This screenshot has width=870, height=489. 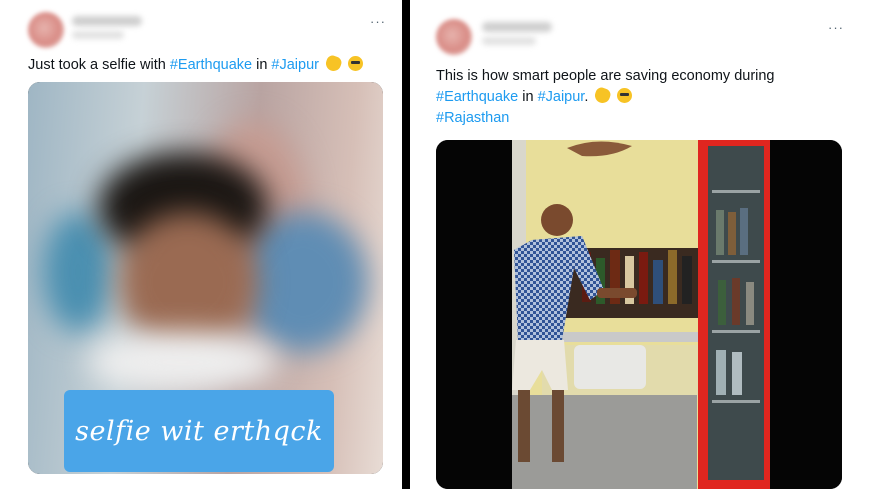 What do you see at coordinates (806, 314) in the screenshot?
I see `letterbox-right` at bounding box center [806, 314].